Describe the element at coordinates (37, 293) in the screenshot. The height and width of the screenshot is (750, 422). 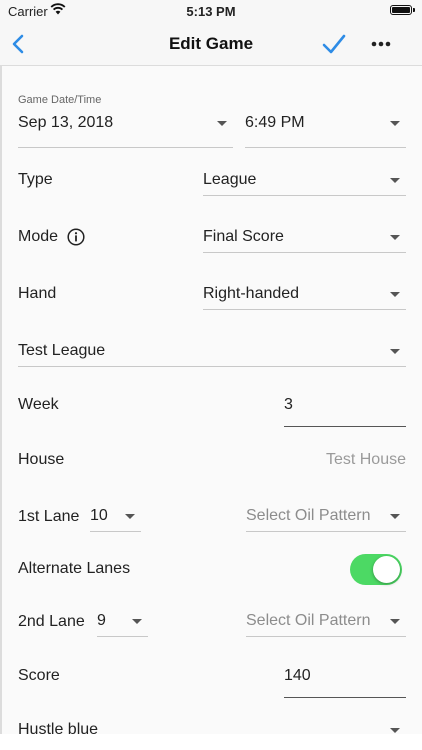
I see `hand-label: Hand` at that location.